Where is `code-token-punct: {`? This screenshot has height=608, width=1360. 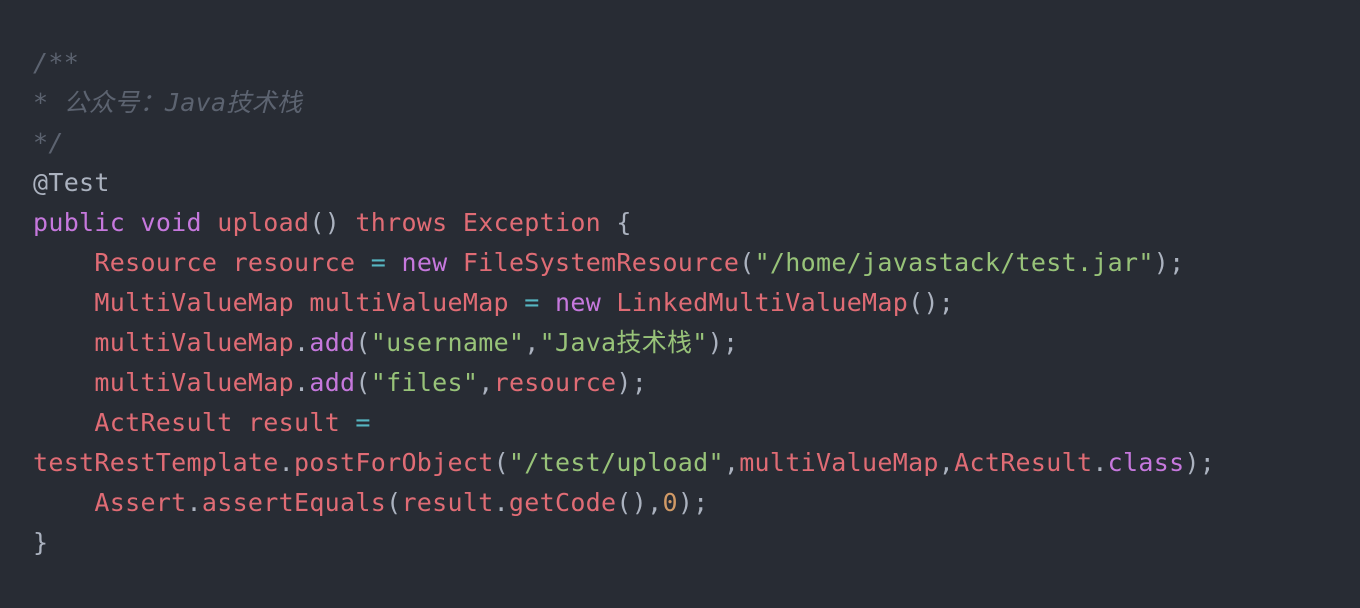 code-token-punct: { is located at coordinates (616, 222).